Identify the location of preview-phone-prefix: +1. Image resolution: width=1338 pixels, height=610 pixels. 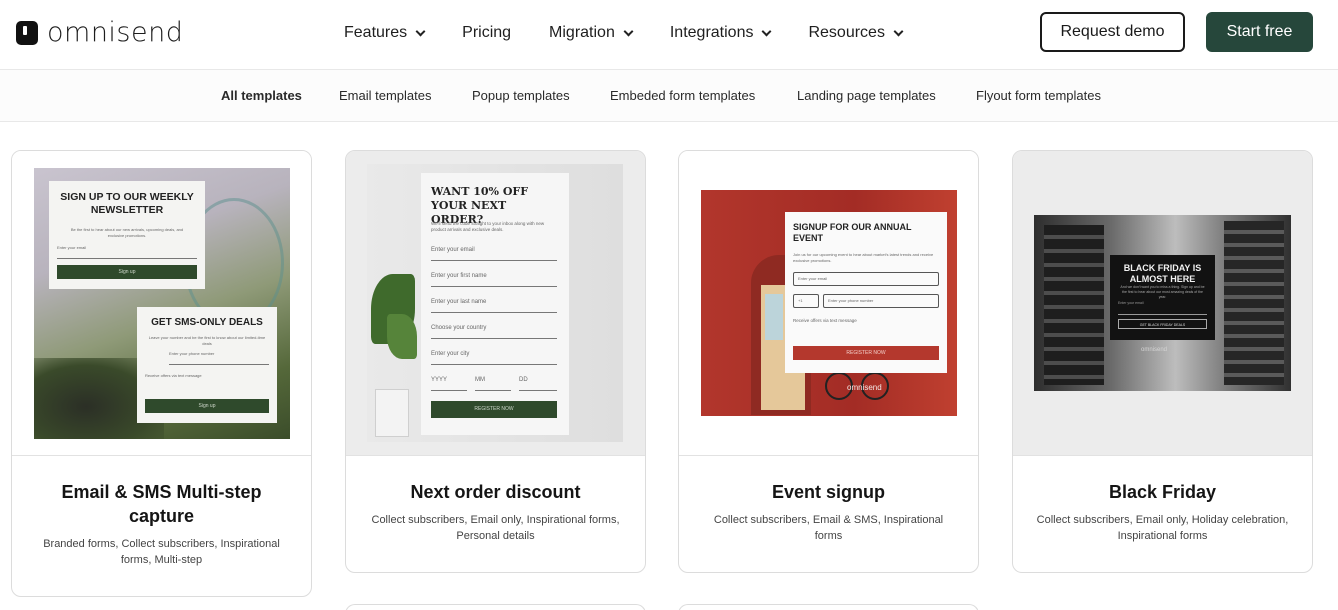
(806, 301).